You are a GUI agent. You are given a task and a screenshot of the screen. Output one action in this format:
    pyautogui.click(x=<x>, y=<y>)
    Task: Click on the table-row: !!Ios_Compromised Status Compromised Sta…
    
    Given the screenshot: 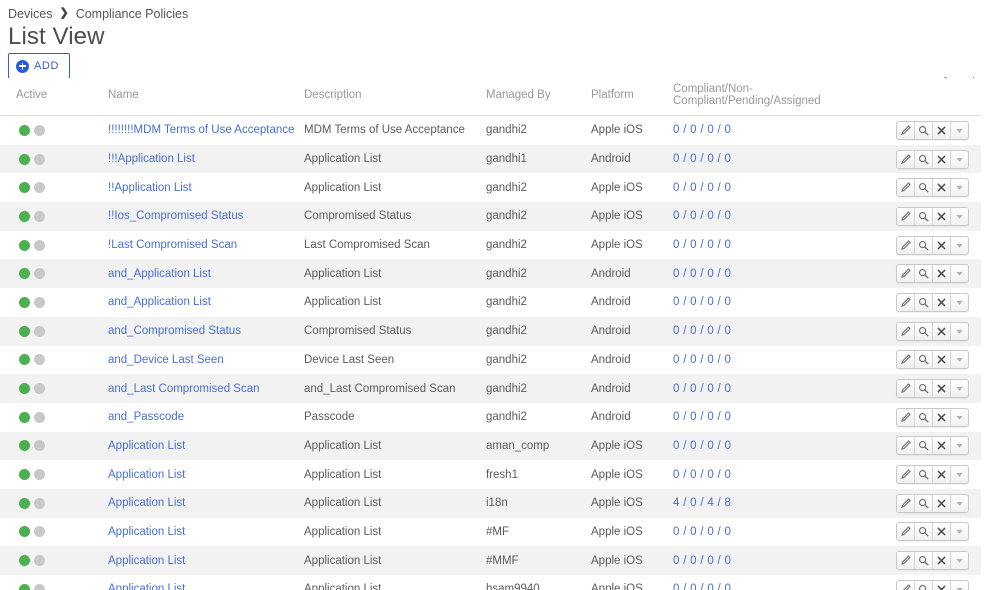 What is the action you would take?
    pyautogui.click(x=490, y=216)
    